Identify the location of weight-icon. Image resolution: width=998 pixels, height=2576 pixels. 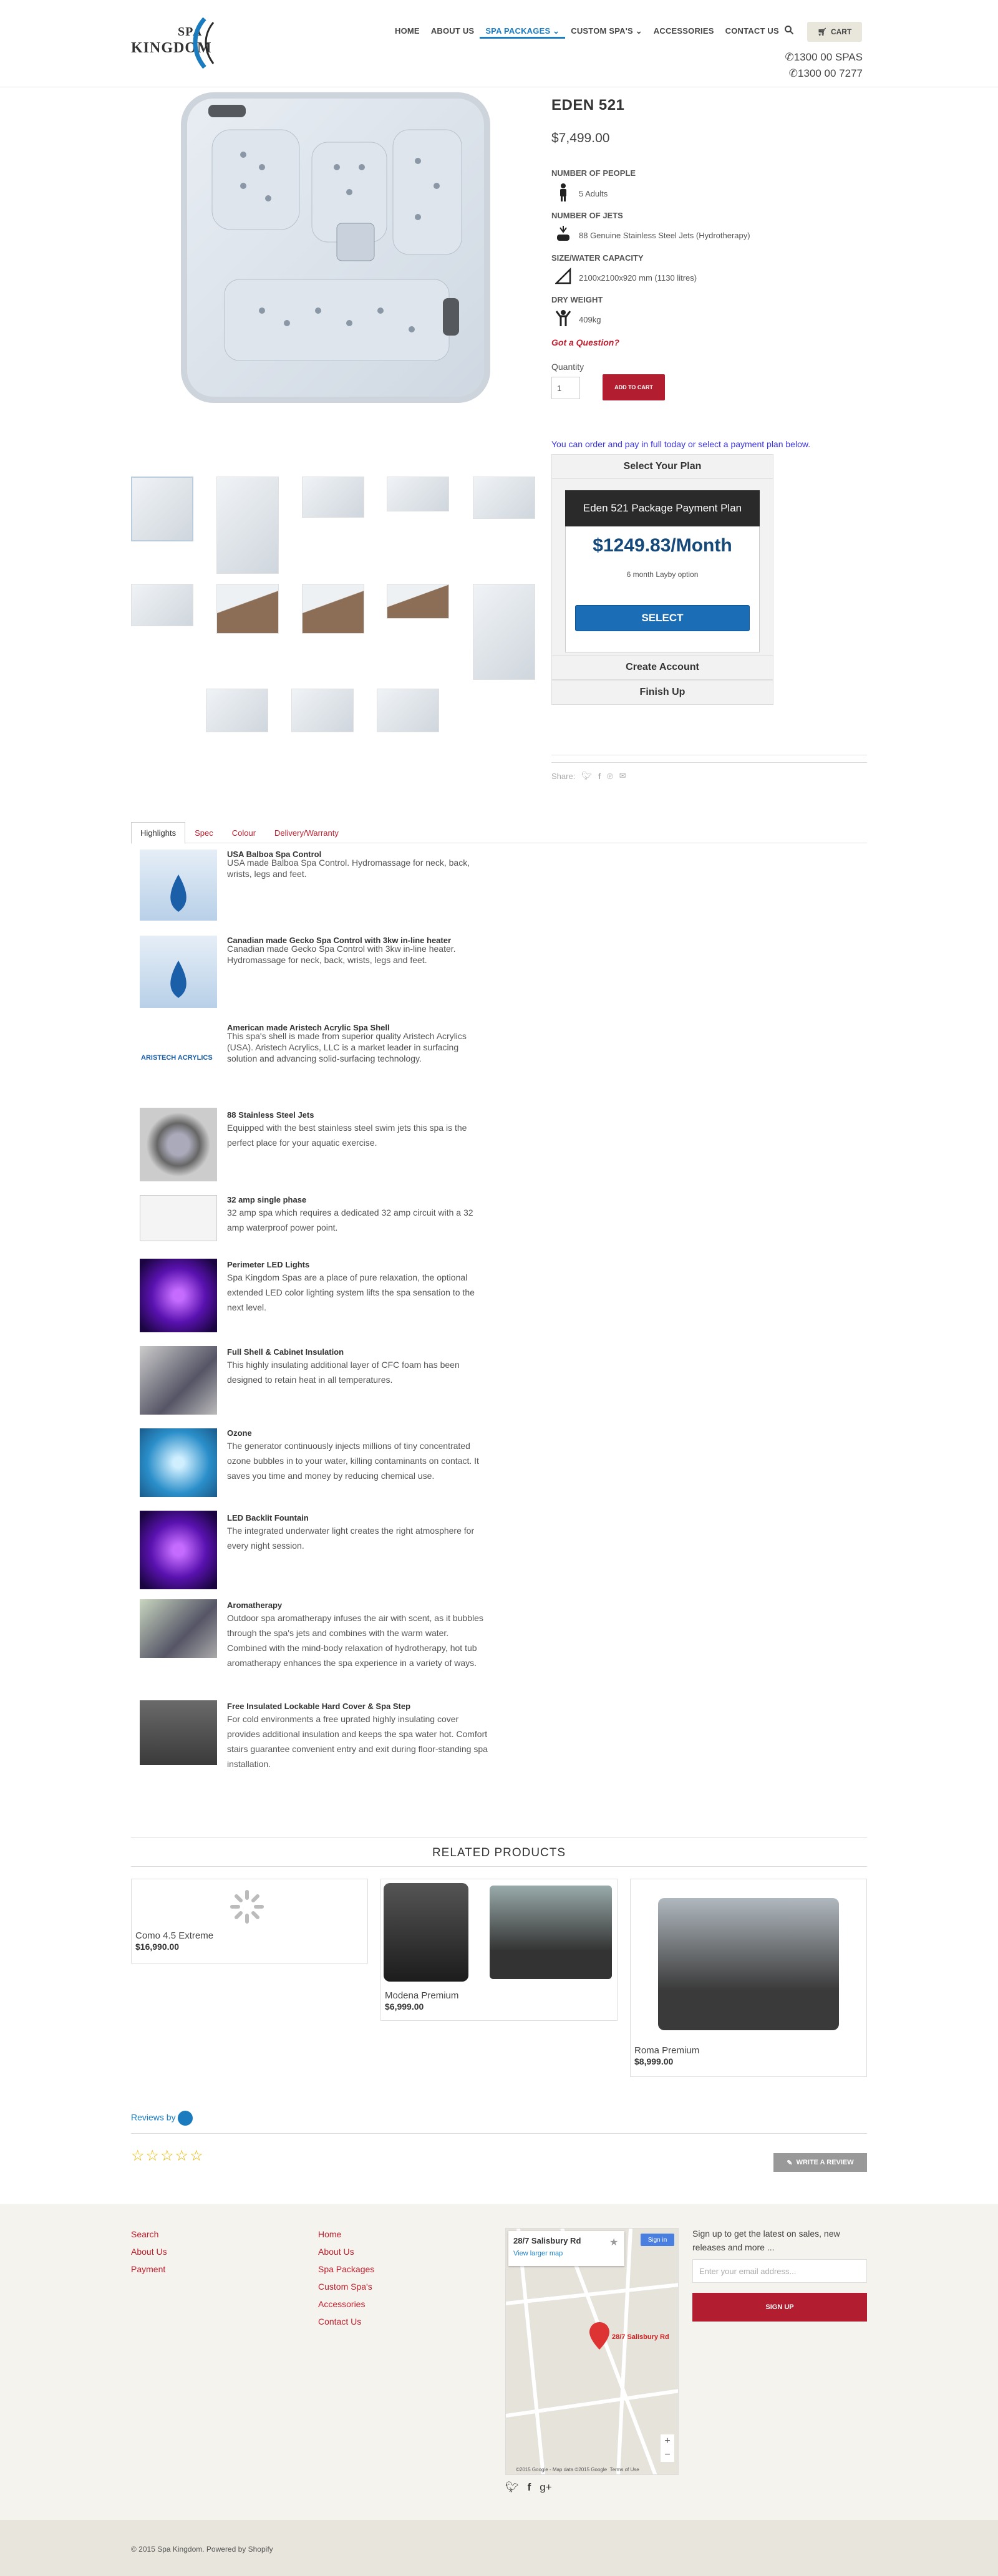
(563, 318).